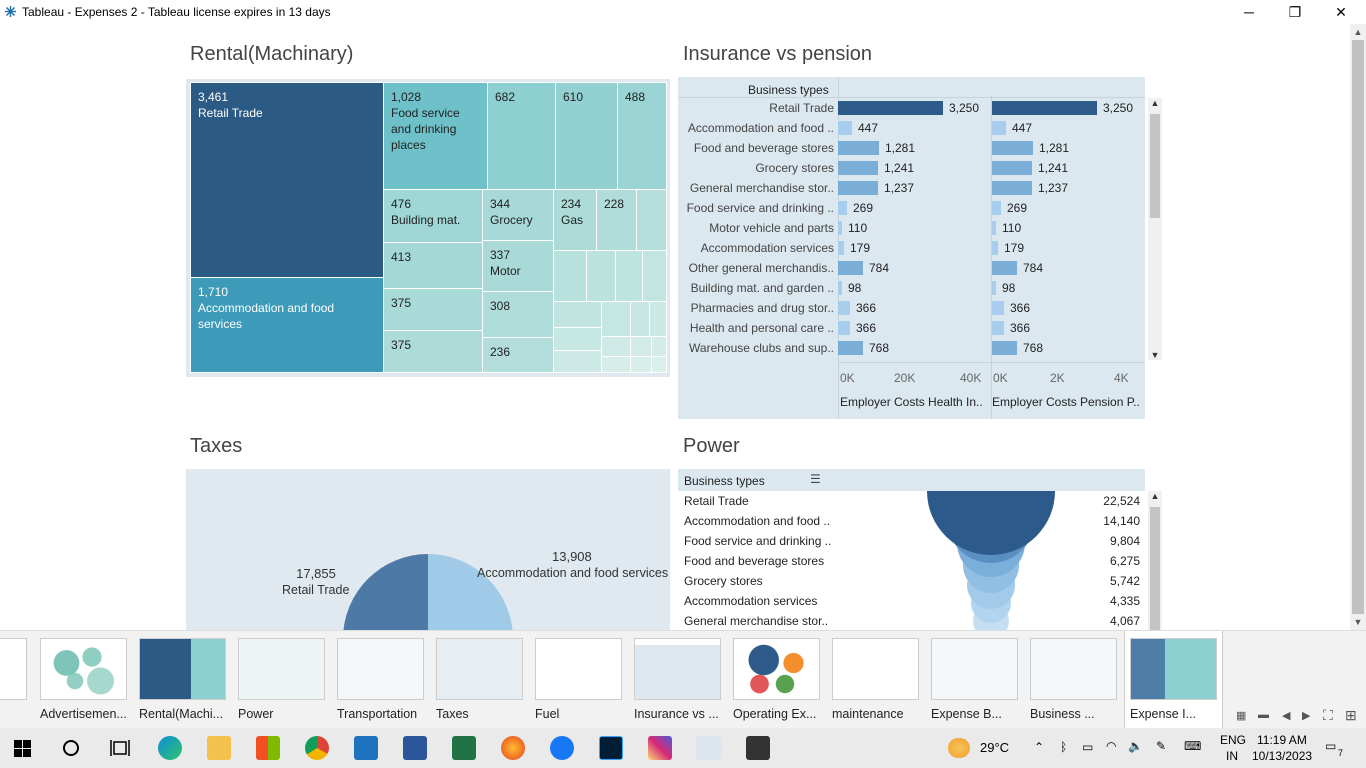  Describe the element at coordinates (913, 601) in the screenshot. I see `table-row: Accommodation services 4,335` at that location.